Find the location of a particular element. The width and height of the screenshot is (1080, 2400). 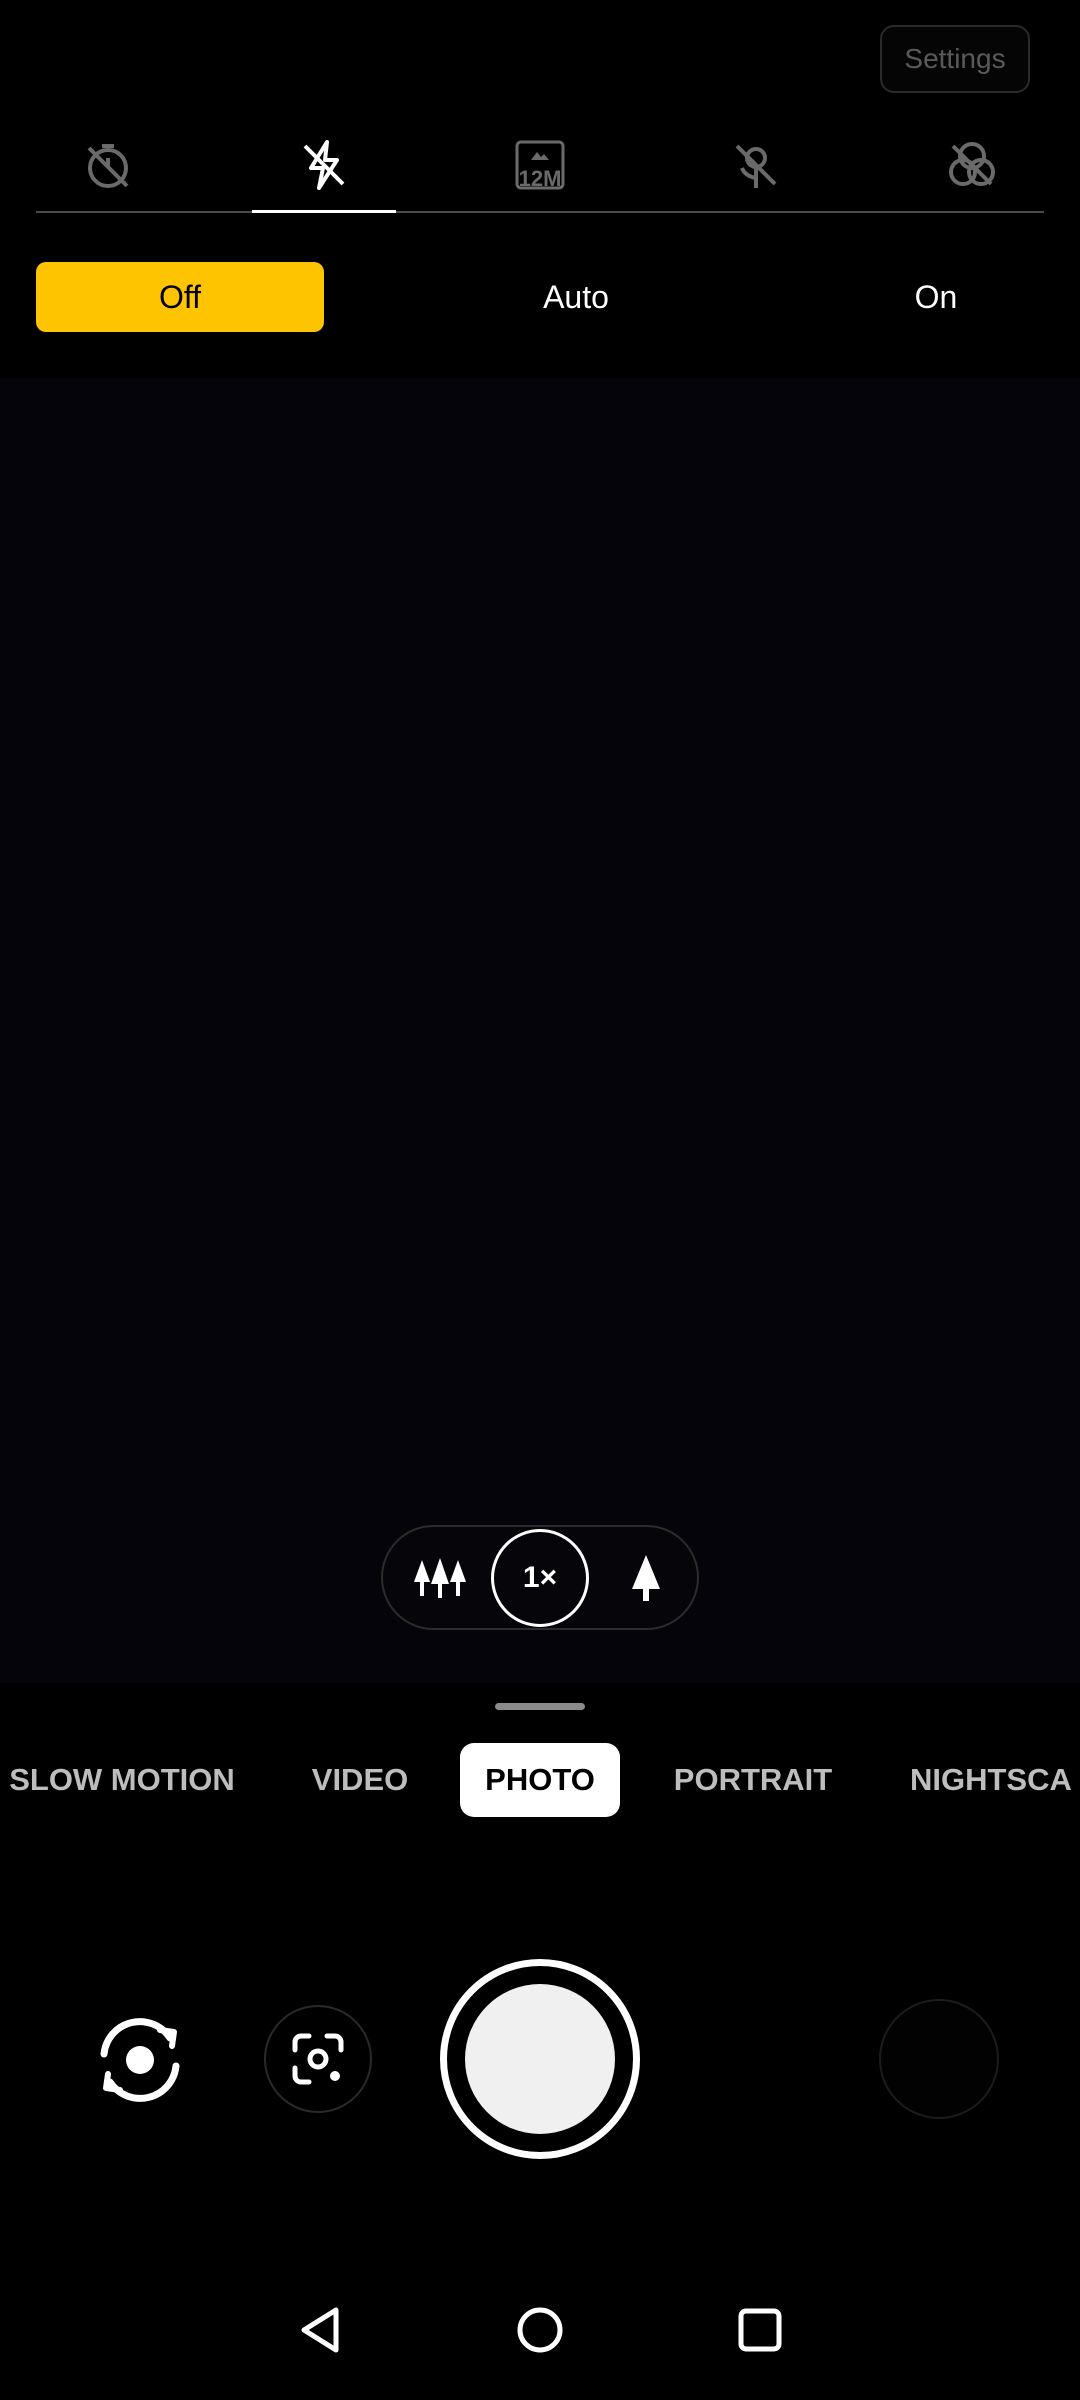

shutter-inner is located at coordinates (540, 2059).